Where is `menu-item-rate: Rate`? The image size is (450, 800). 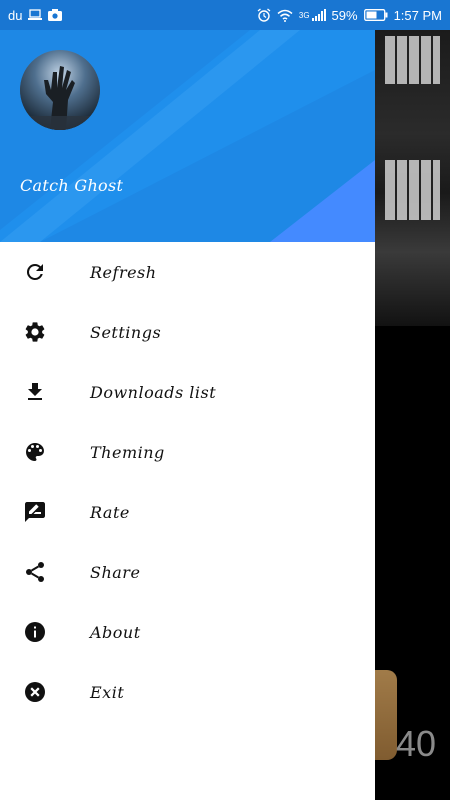 menu-item-rate: Rate is located at coordinates (187, 512).